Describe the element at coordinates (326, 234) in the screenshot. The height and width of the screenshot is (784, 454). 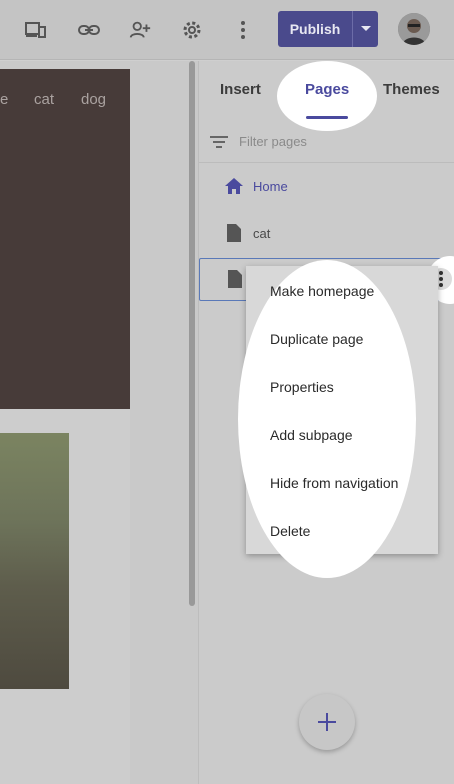
I see `page-item-cat: cat` at that location.